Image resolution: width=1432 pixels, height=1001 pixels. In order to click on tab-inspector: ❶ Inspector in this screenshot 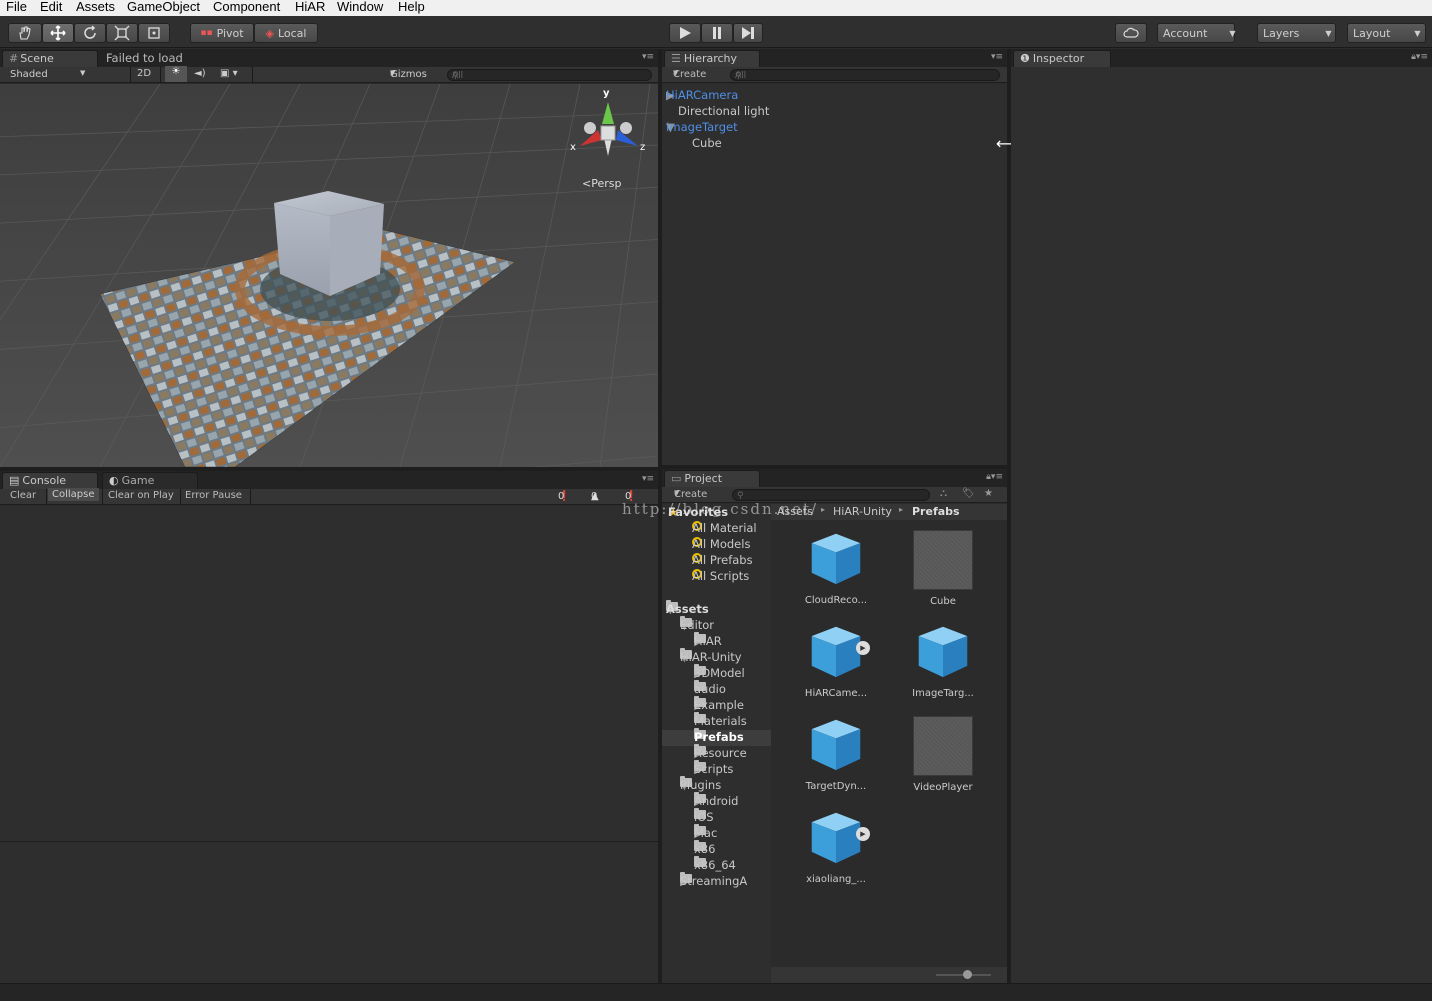, I will do `click(1062, 58)`.